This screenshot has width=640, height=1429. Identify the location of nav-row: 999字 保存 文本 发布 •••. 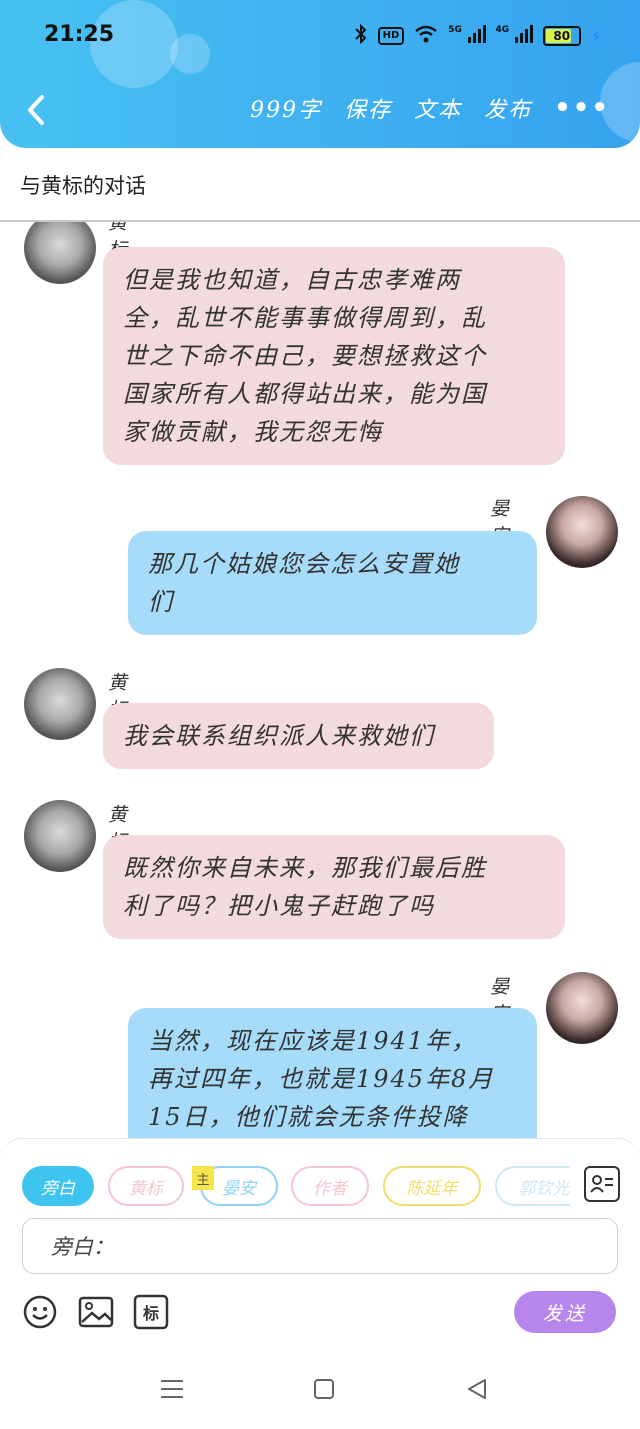
(320, 111).